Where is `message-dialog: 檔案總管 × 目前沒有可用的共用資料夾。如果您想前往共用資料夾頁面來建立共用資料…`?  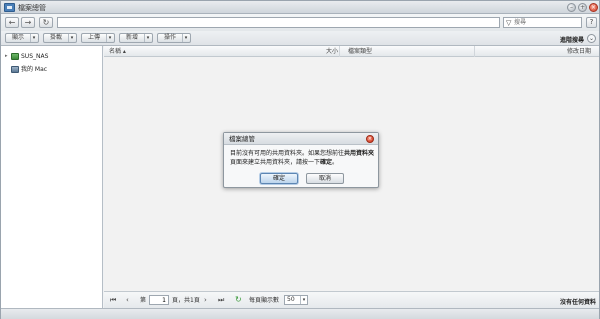
message-dialog: 檔案總管 × 目前沒有可用的共用資料夾。如果您想前往共用資料夾頁面來建立共用資料… is located at coordinates (301, 160).